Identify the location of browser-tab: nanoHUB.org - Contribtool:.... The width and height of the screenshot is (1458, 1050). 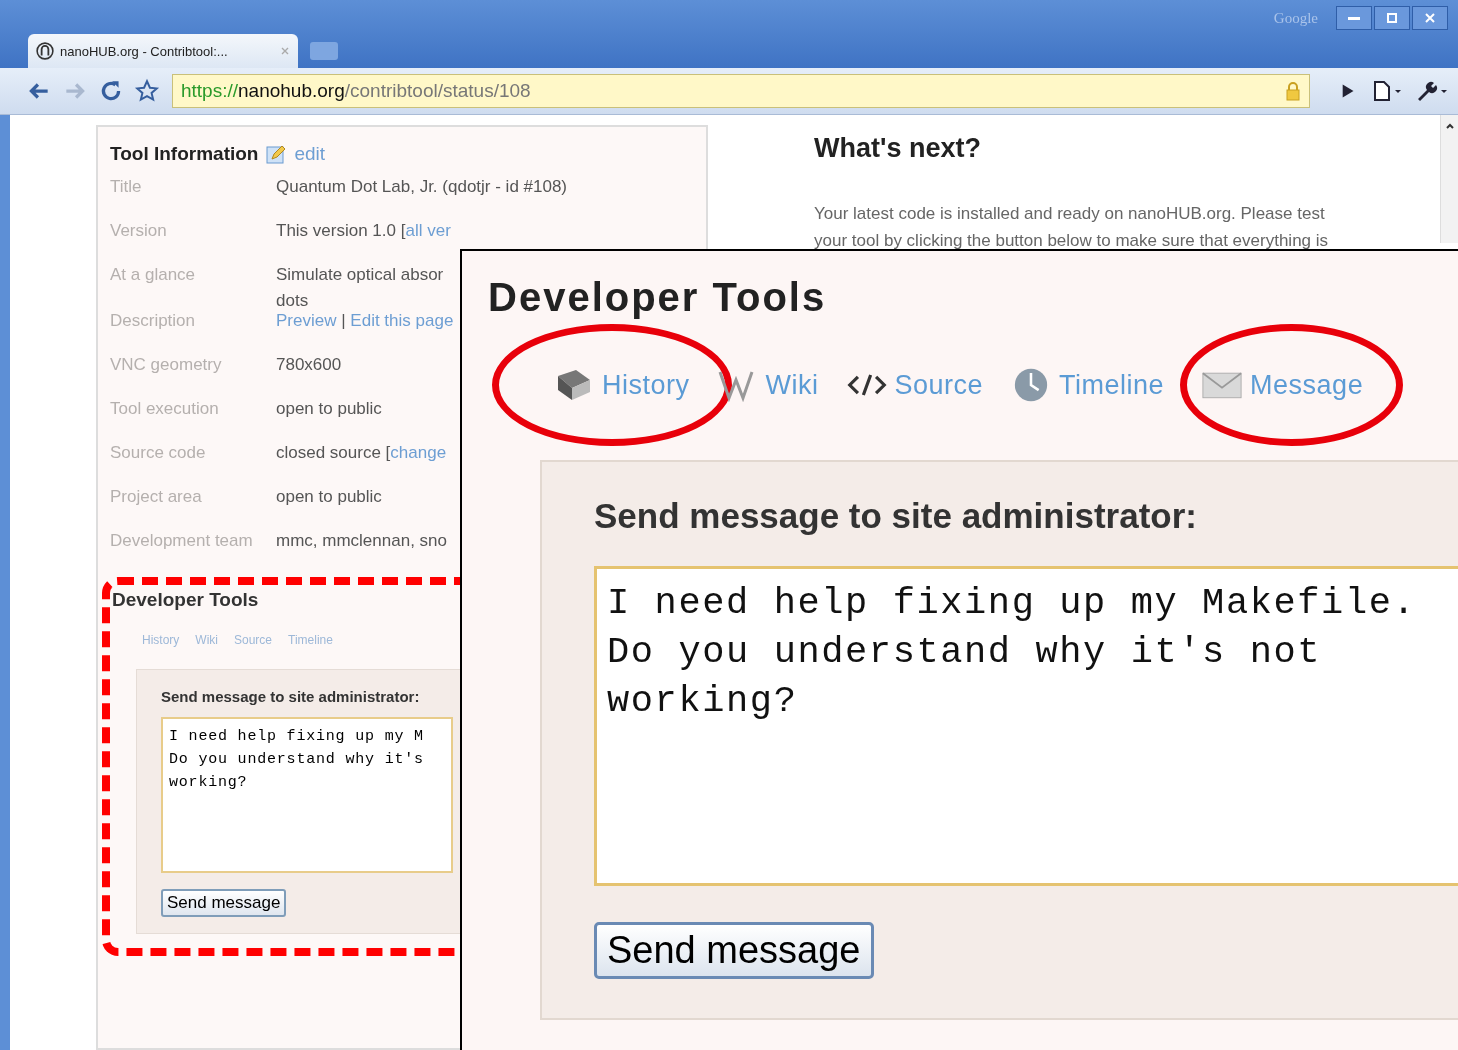
(163, 51).